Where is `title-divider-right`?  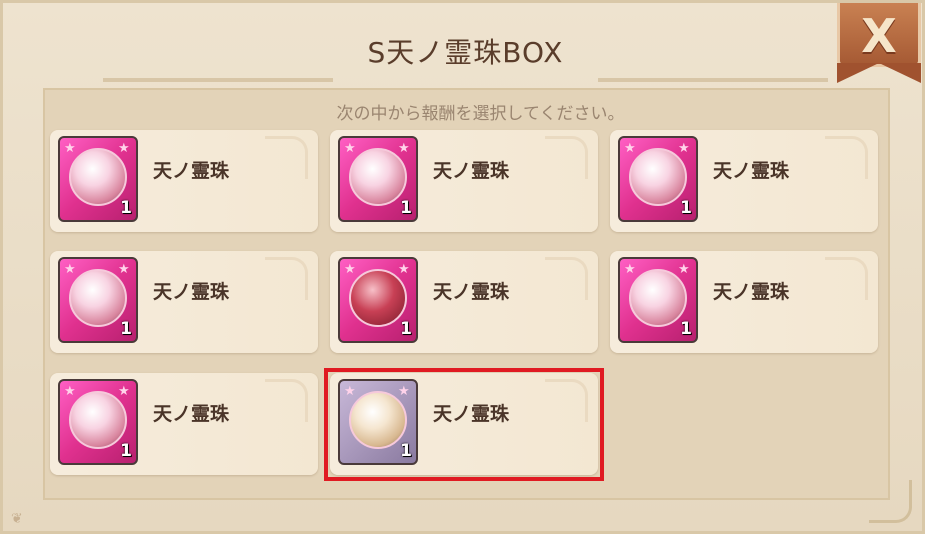 title-divider-right is located at coordinates (713, 80).